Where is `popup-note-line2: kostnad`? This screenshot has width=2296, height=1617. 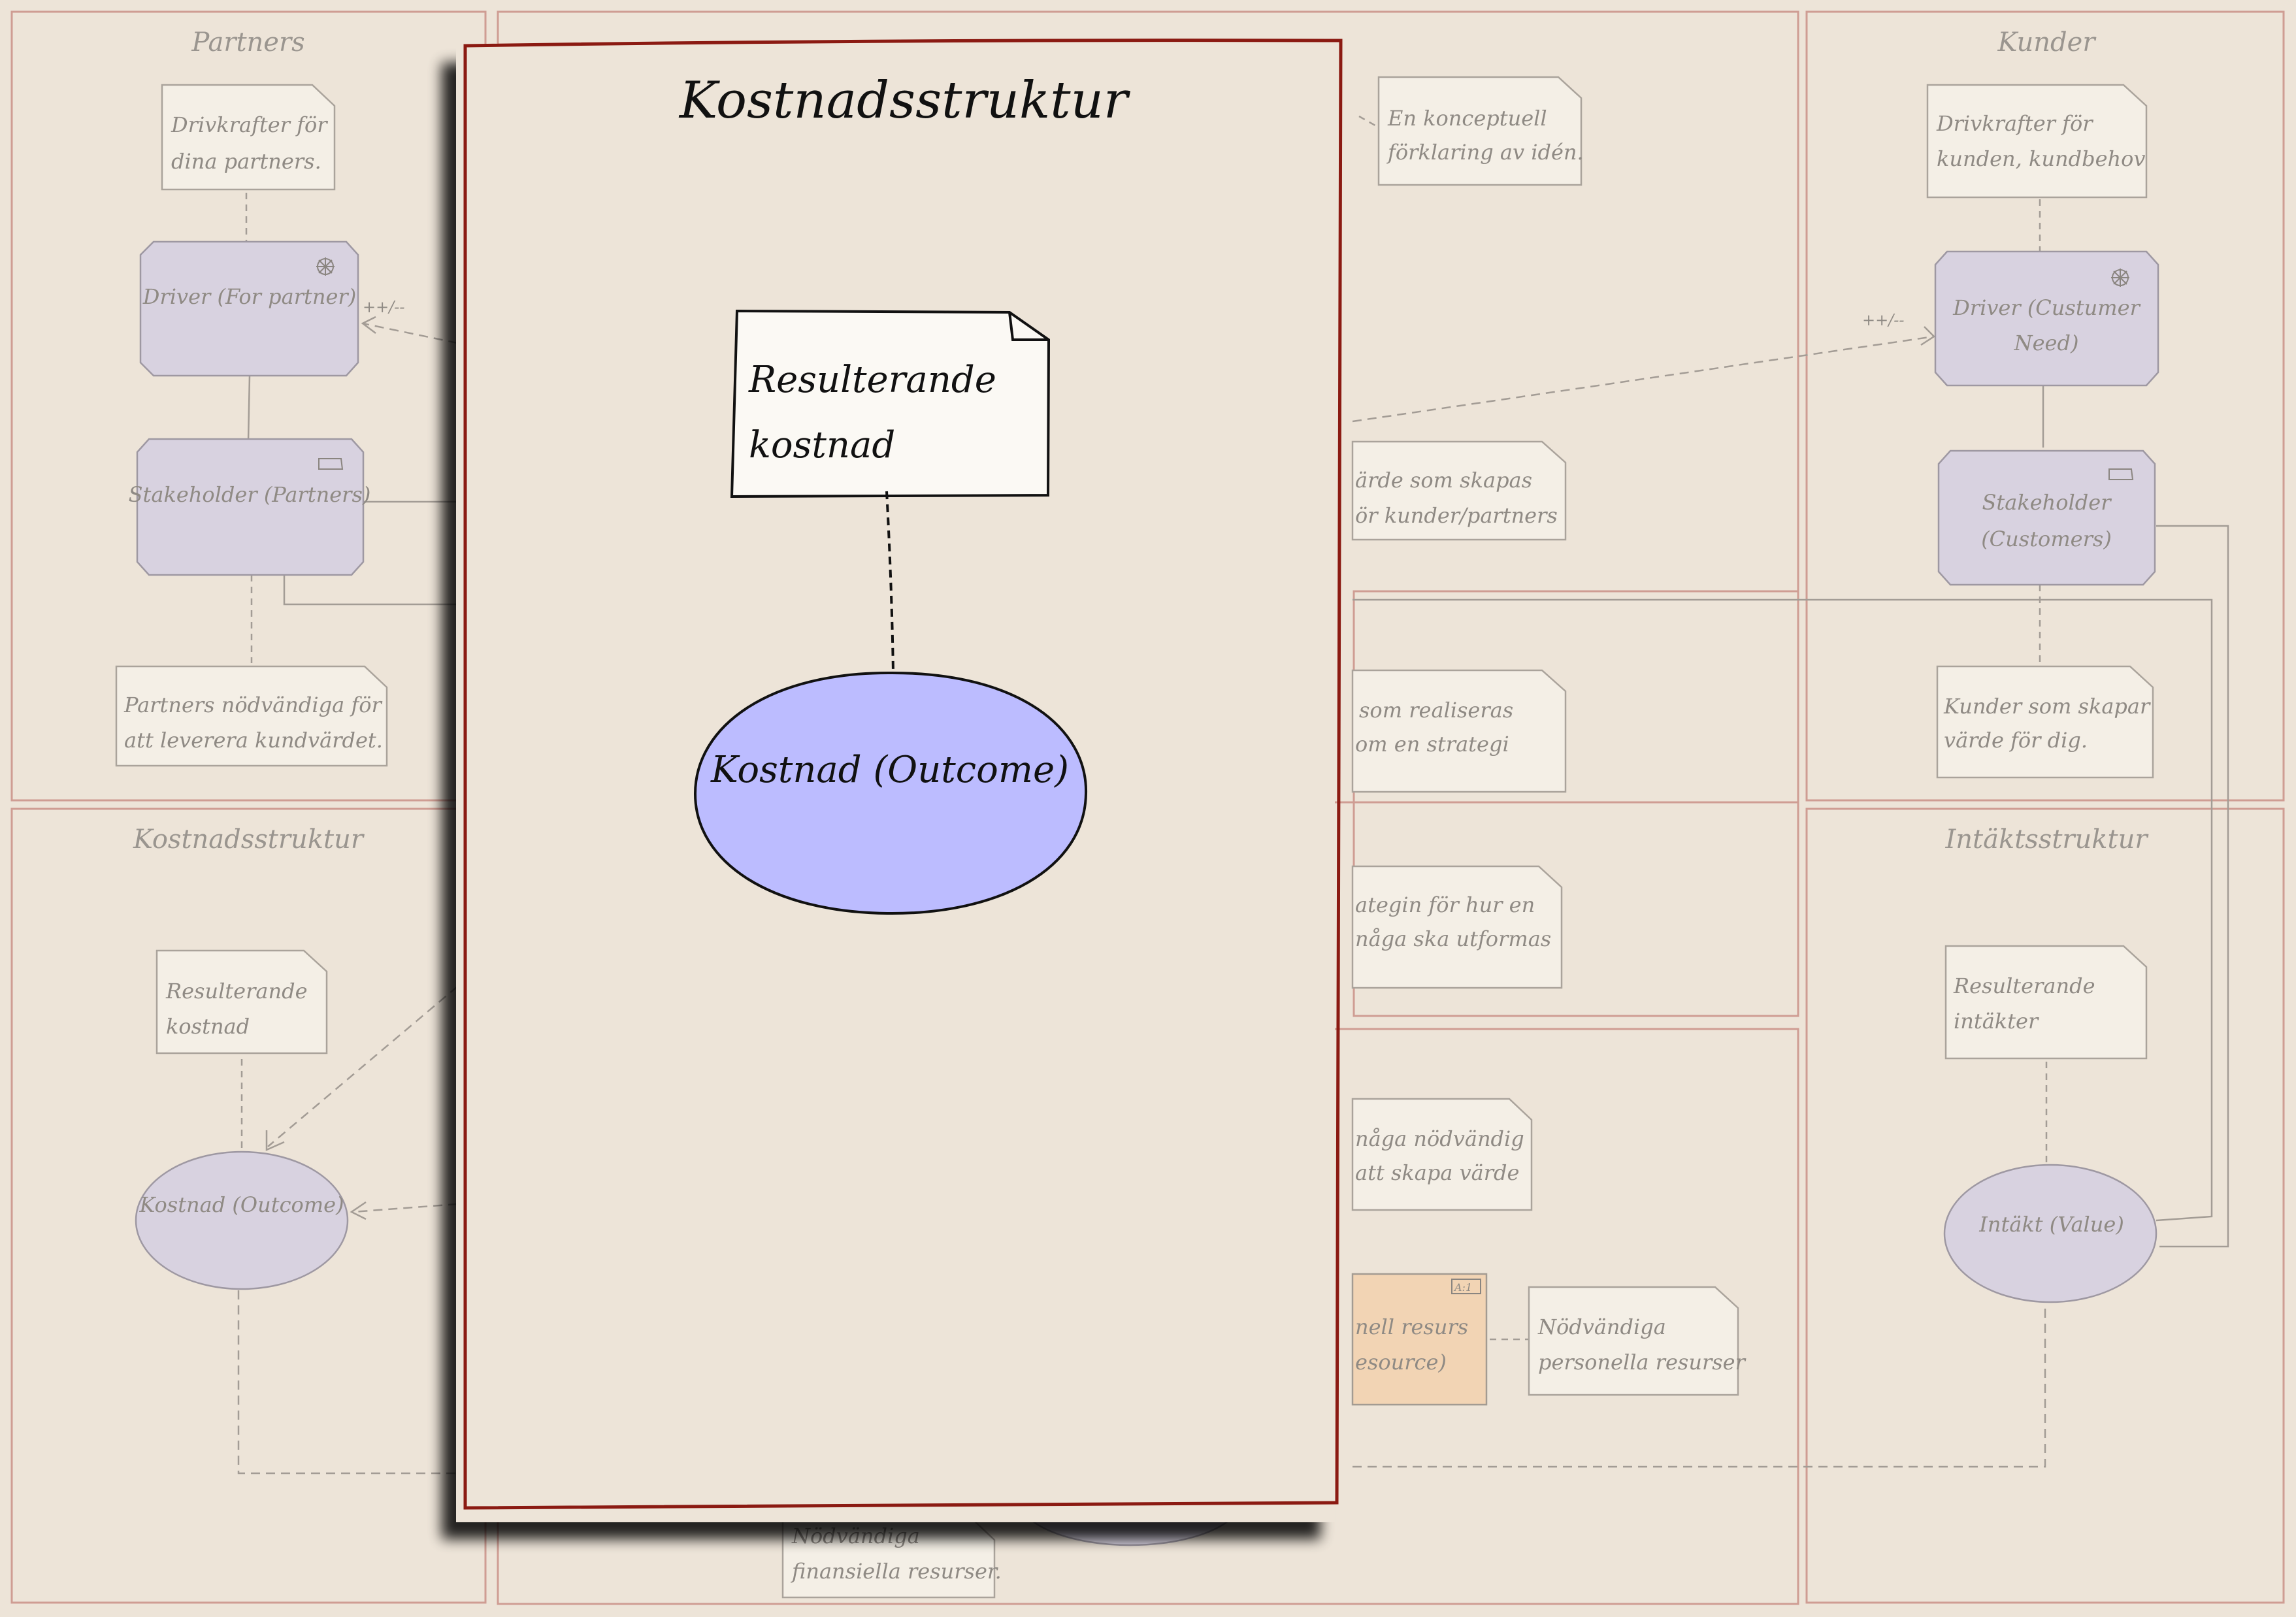 popup-note-line2: kostnad is located at coordinates (822, 445).